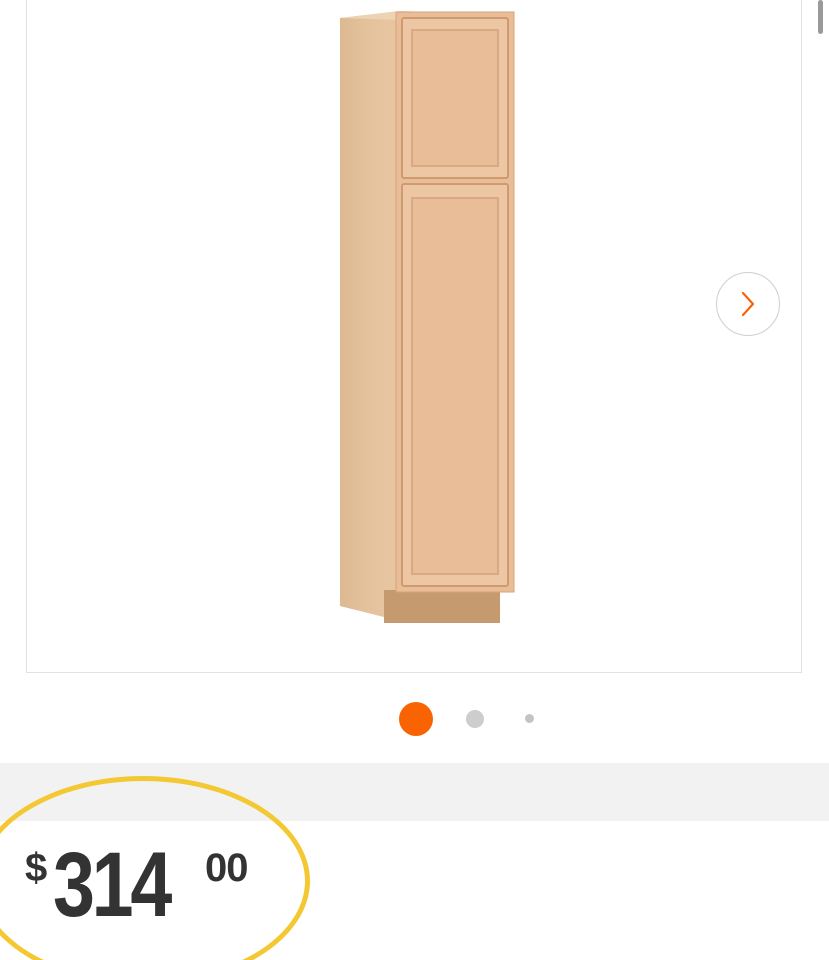 The width and height of the screenshot is (829, 960). I want to click on price-currency-symbol: $, so click(36, 868).